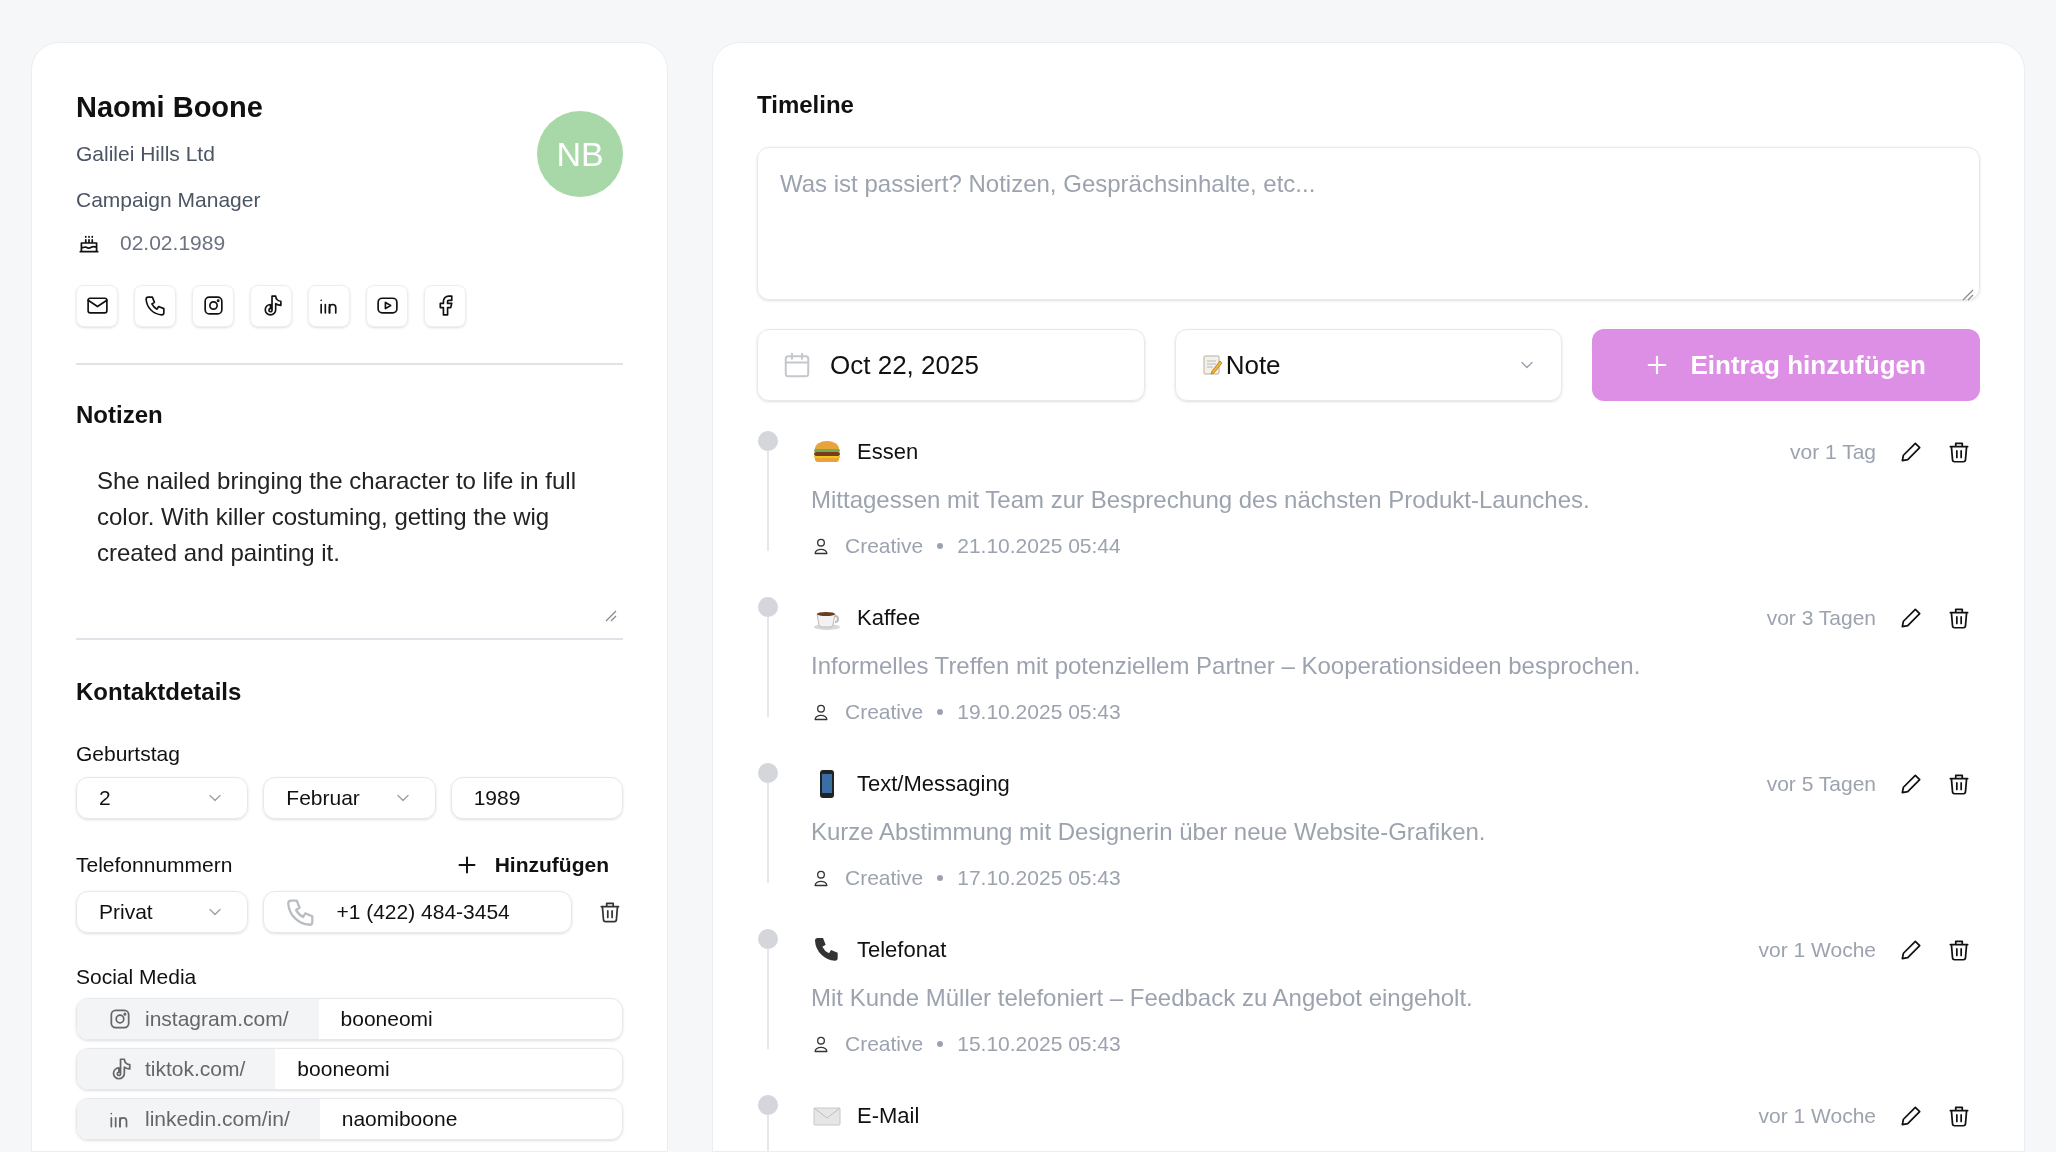 Image resolution: width=2056 pixels, height=1152 pixels. Describe the element at coordinates (154, 865) in the screenshot. I see `phone-numbers-label: Telefonnummern` at that location.